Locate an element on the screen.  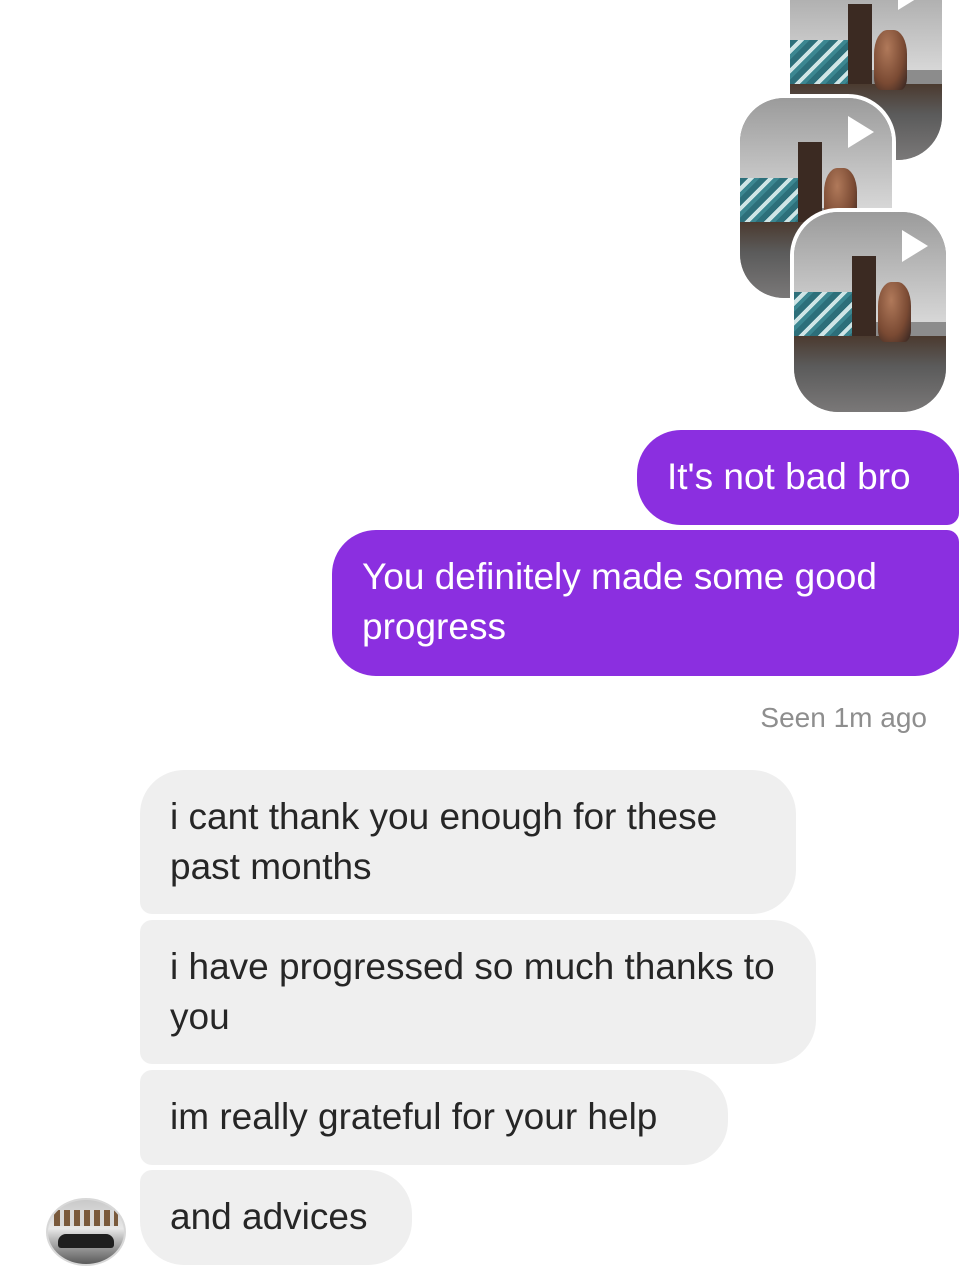
sent-message-bubble: You definitely made some good progress is located at coordinates (645, 603).